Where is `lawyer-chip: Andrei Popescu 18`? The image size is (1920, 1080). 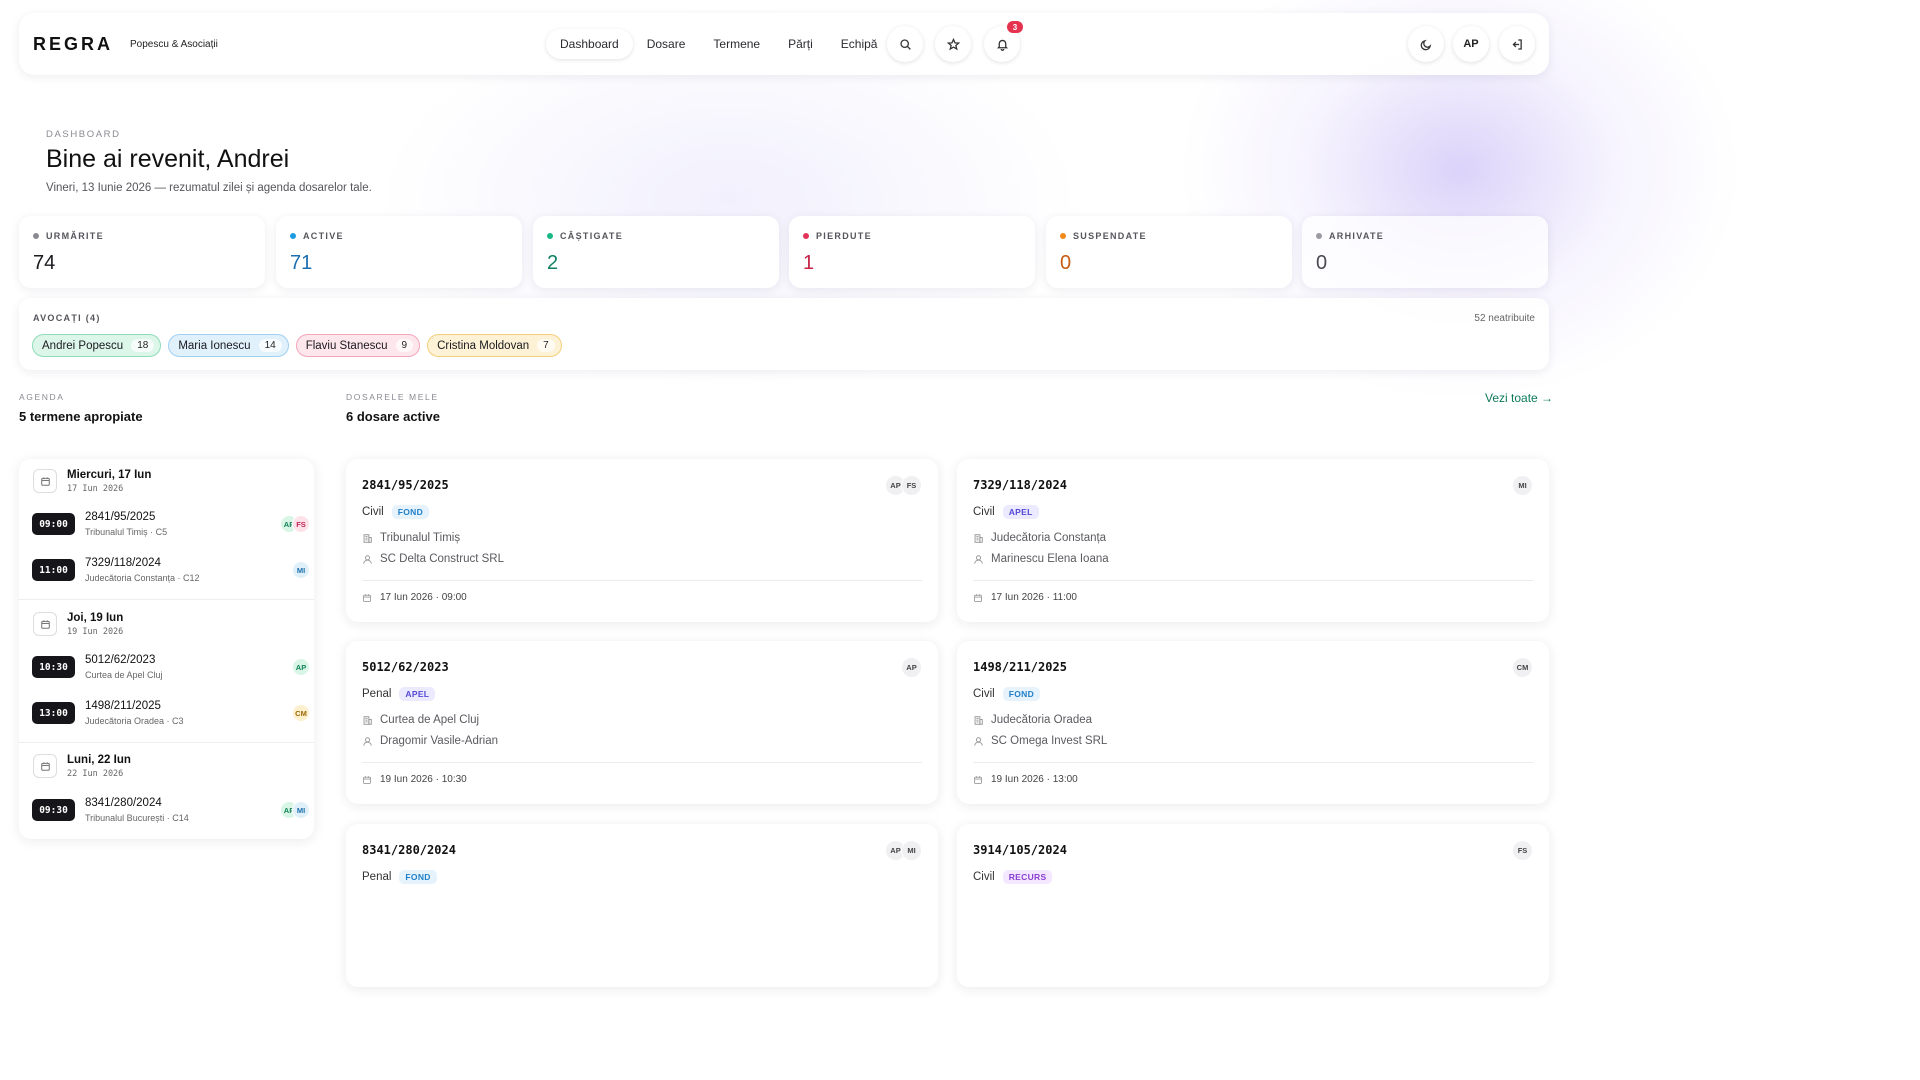
lawyer-chip: Andrei Popescu 18 is located at coordinates (97, 345).